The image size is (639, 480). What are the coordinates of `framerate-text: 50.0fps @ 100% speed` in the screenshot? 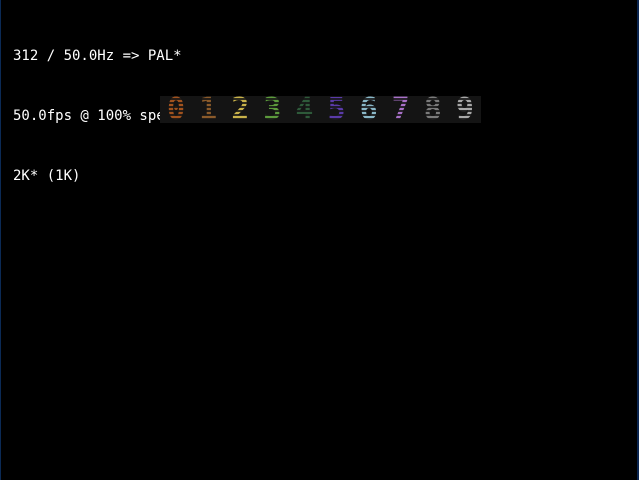 It's located at (97, 116).